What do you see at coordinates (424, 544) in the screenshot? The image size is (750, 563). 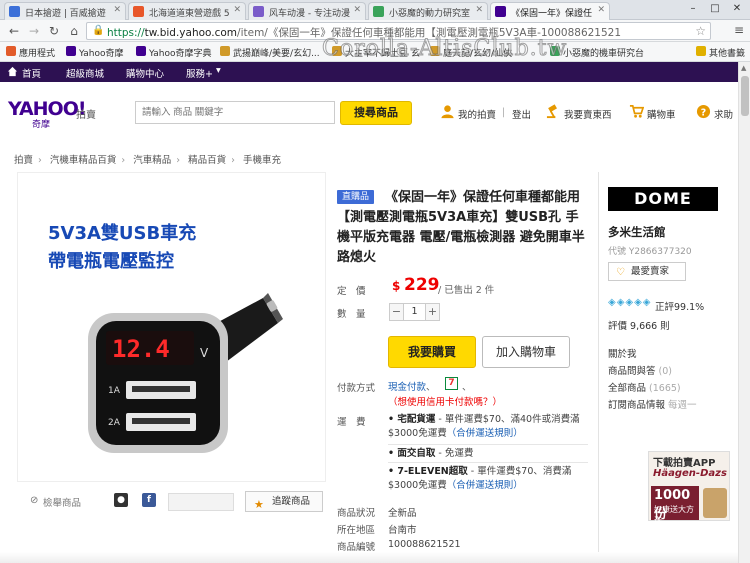 I see `product-id-value: 100088621521` at bounding box center [424, 544].